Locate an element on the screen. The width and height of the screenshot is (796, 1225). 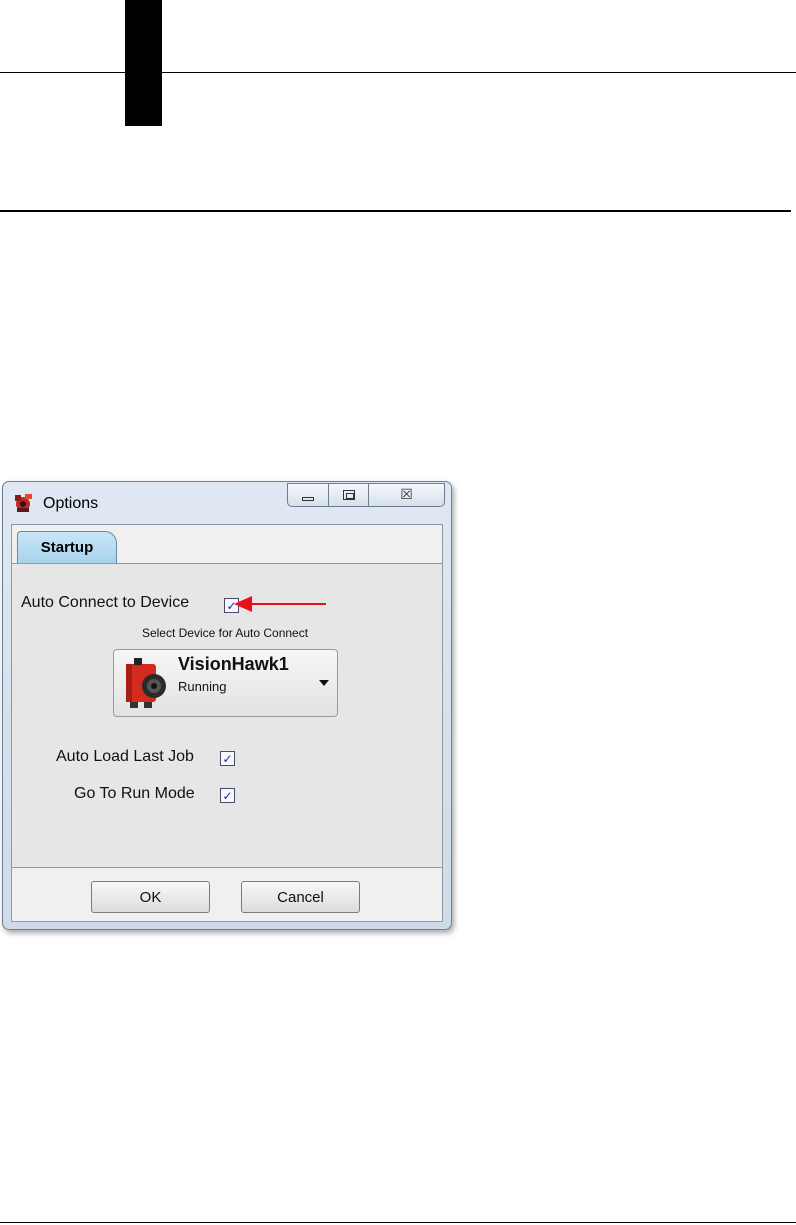
device-dropdown: VisionHawk1 Running is located at coordinates (225, 683).